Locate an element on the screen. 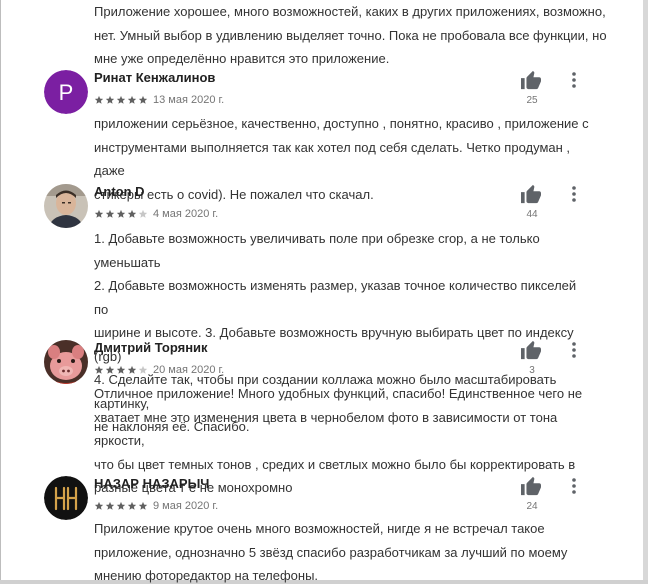 The height and width of the screenshot is (588, 648). avatar-letter: Р is located at coordinates (66, 92).